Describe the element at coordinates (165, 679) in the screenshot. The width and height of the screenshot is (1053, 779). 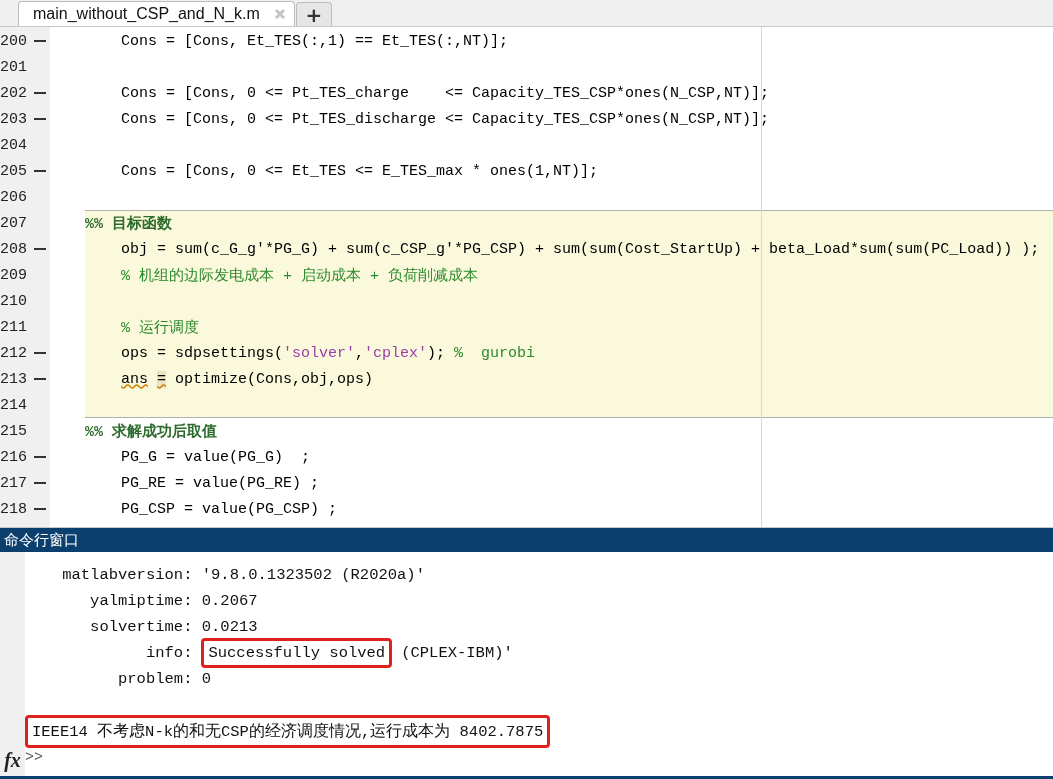
I see `output-line: problem: 0` at that location.